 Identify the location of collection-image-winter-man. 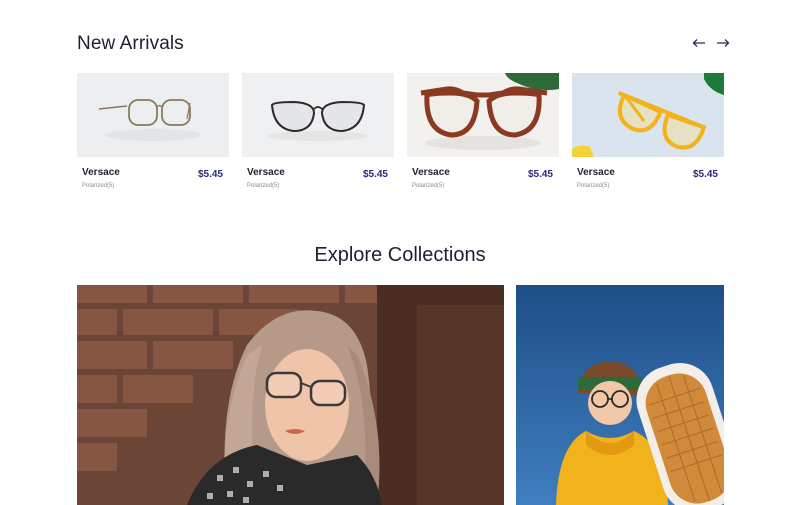
(620, 395).